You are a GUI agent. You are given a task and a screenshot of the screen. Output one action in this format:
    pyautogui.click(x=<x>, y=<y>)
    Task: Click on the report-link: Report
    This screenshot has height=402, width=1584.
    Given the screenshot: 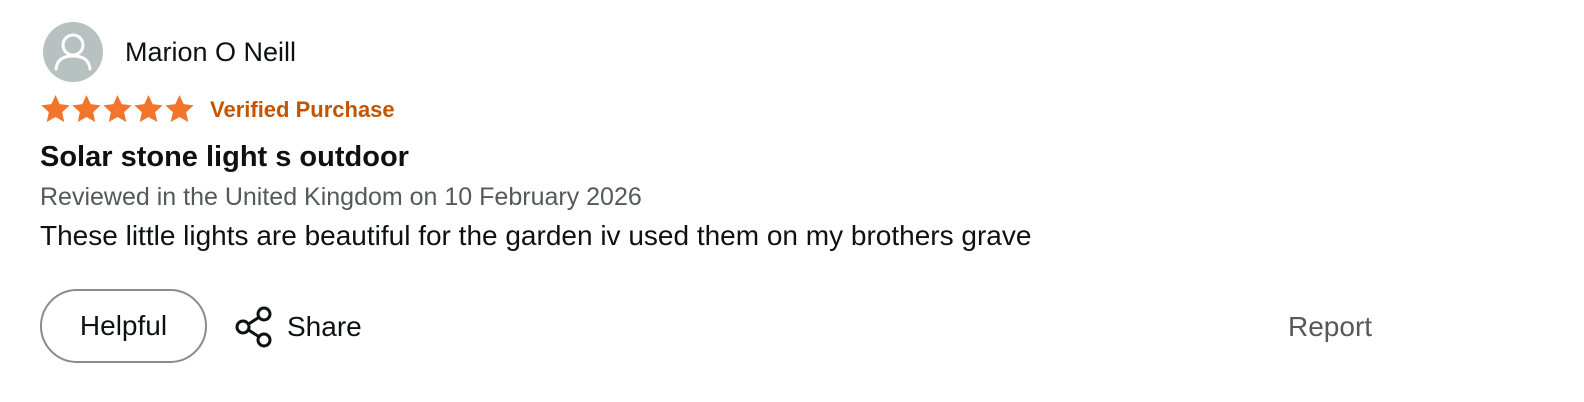 What is the action you would take?
    pyautogui.click(x=1330, y=327)
    